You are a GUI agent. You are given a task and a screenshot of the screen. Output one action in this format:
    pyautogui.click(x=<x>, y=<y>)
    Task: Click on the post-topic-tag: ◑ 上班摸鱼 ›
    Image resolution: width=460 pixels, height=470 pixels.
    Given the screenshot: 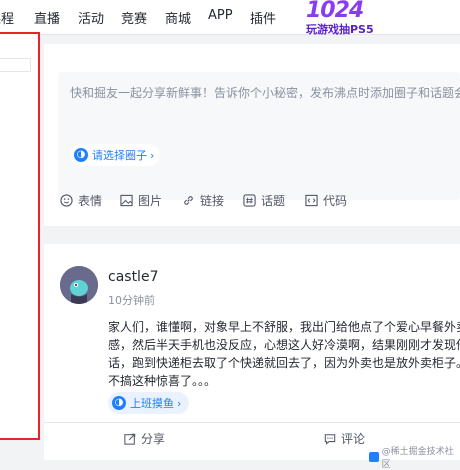 What is the action you would take?
    pyautogui.click(x=149, y=403)
    